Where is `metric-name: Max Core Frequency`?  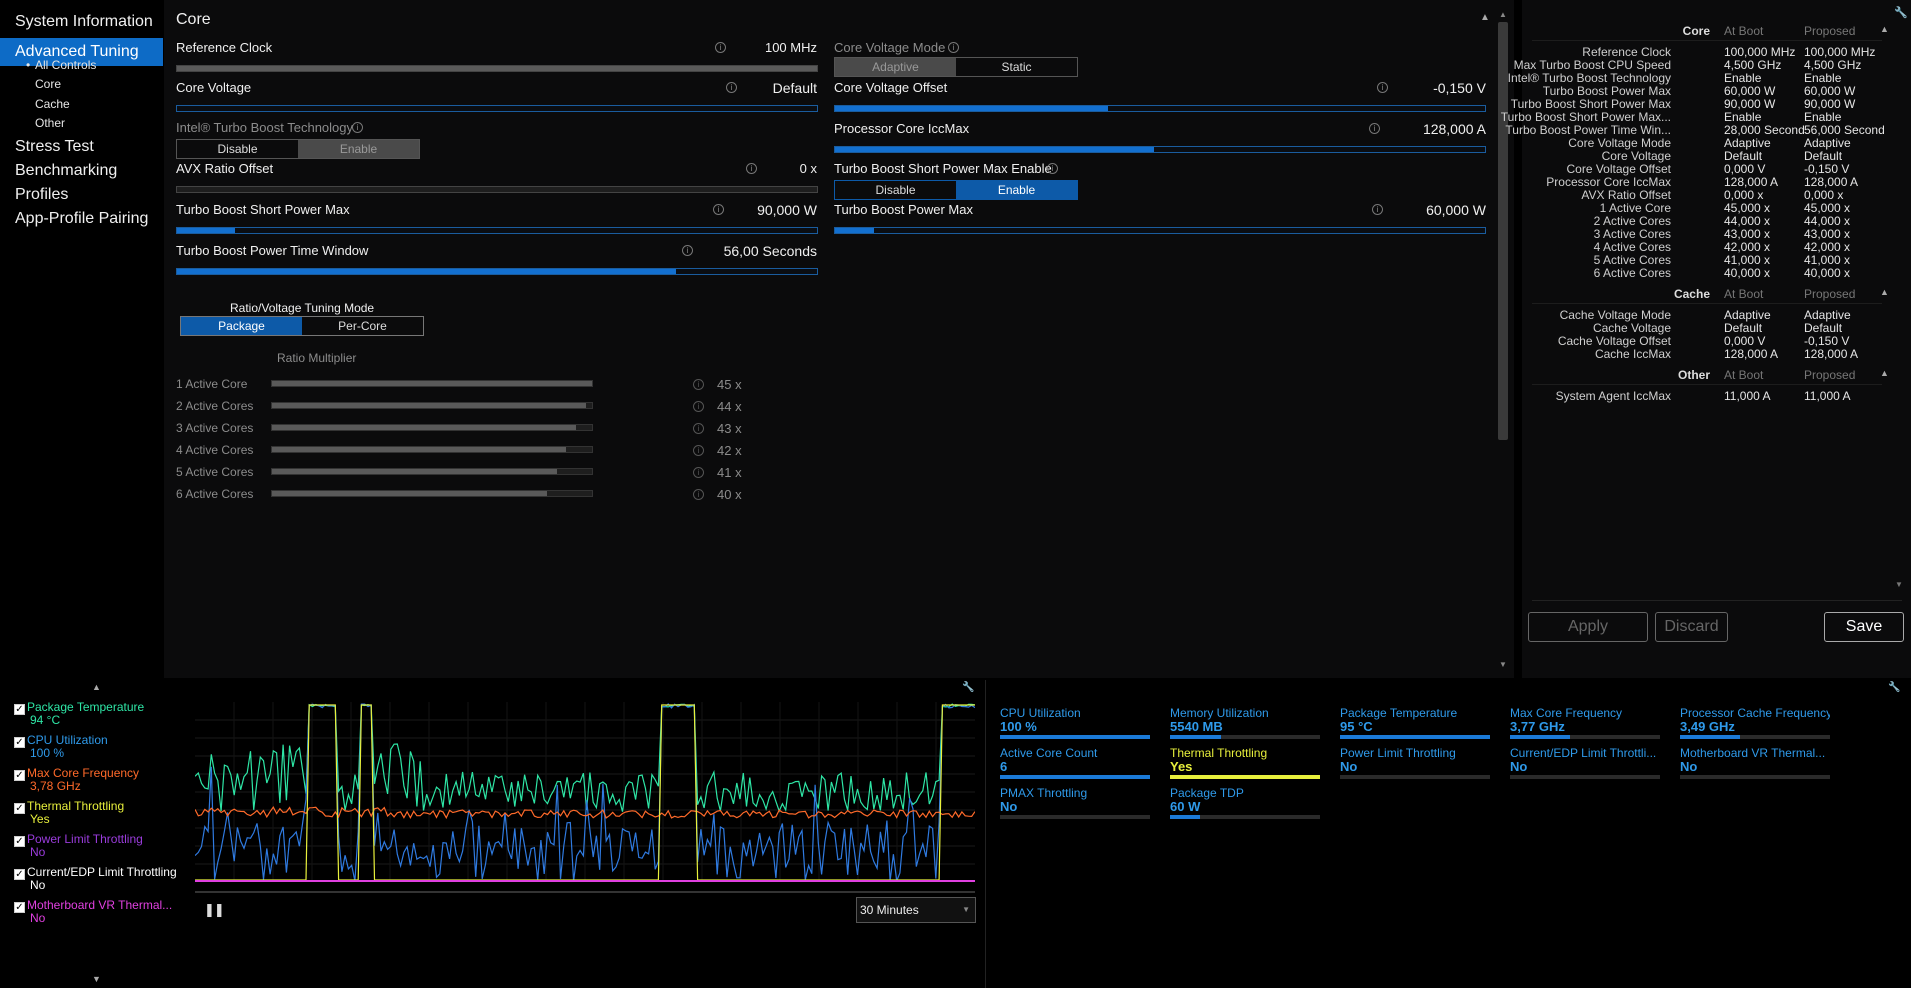
metric-name: Max Core Frequency is located at coordinates (1566, 713).